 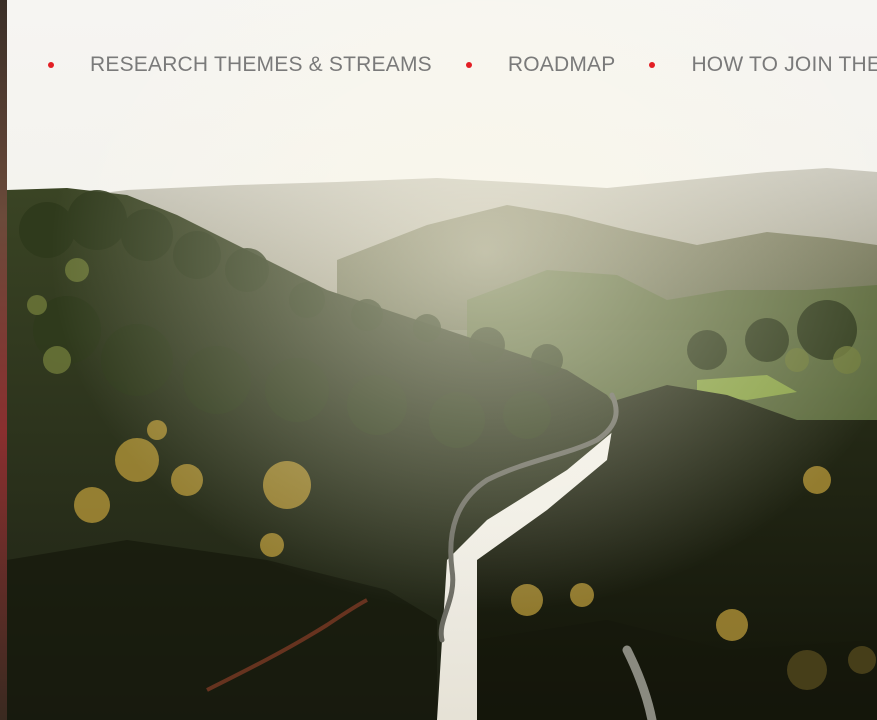 I want to click on nav-item-how-to-join: HOW TO JOIN THE JOURNEY, so click(x=763, y=65).